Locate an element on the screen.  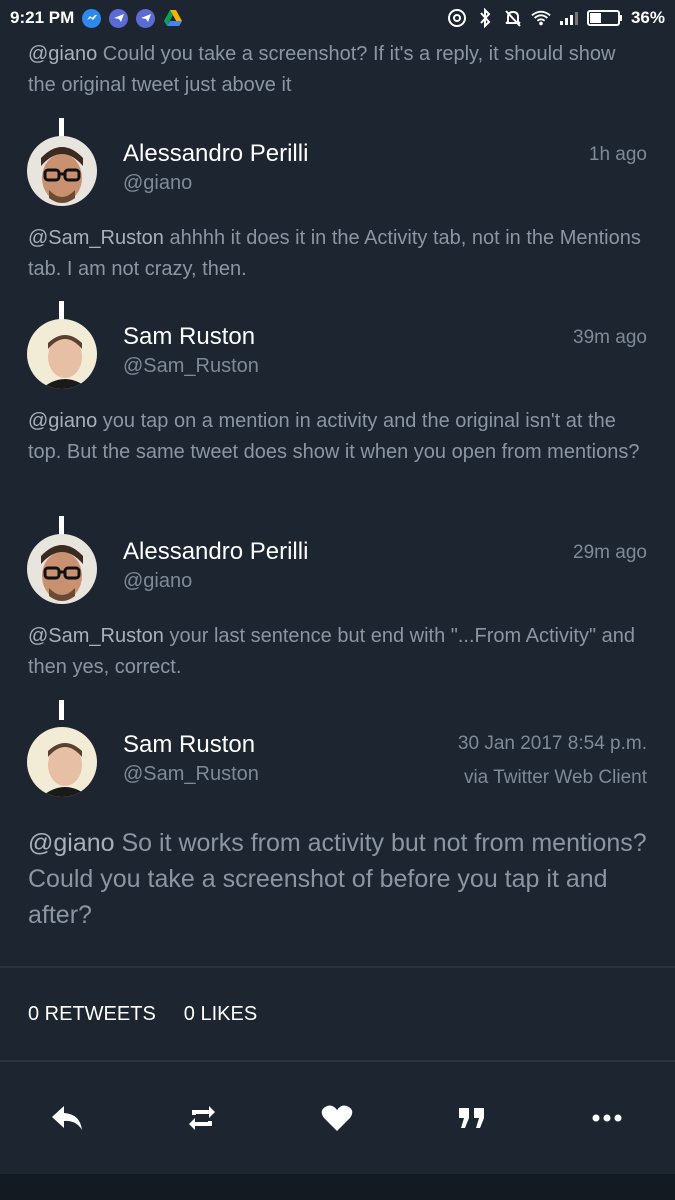
action-bar is located at coordinates (337, 1118).